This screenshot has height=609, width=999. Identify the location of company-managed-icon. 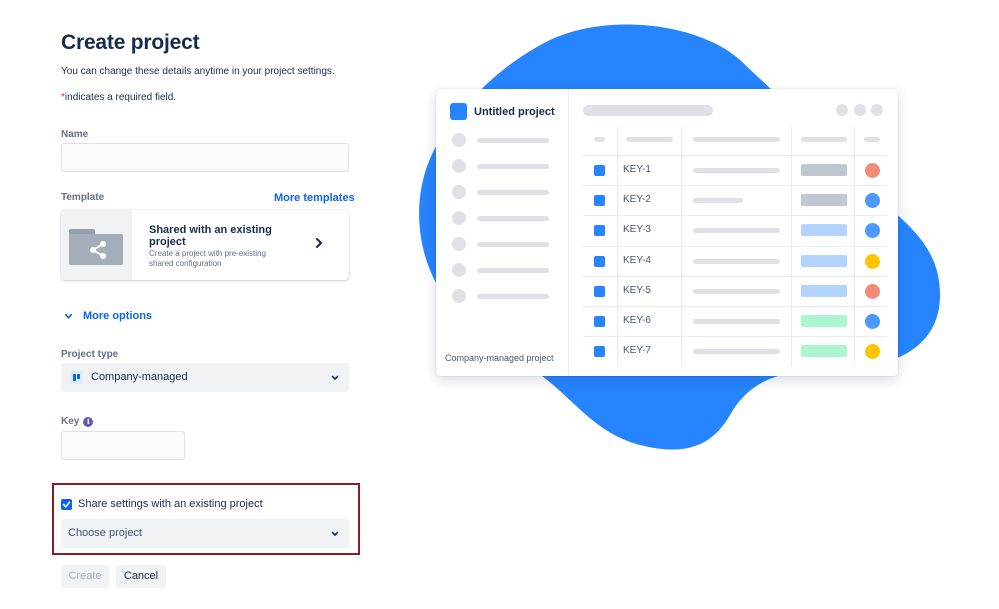
(76, 377).